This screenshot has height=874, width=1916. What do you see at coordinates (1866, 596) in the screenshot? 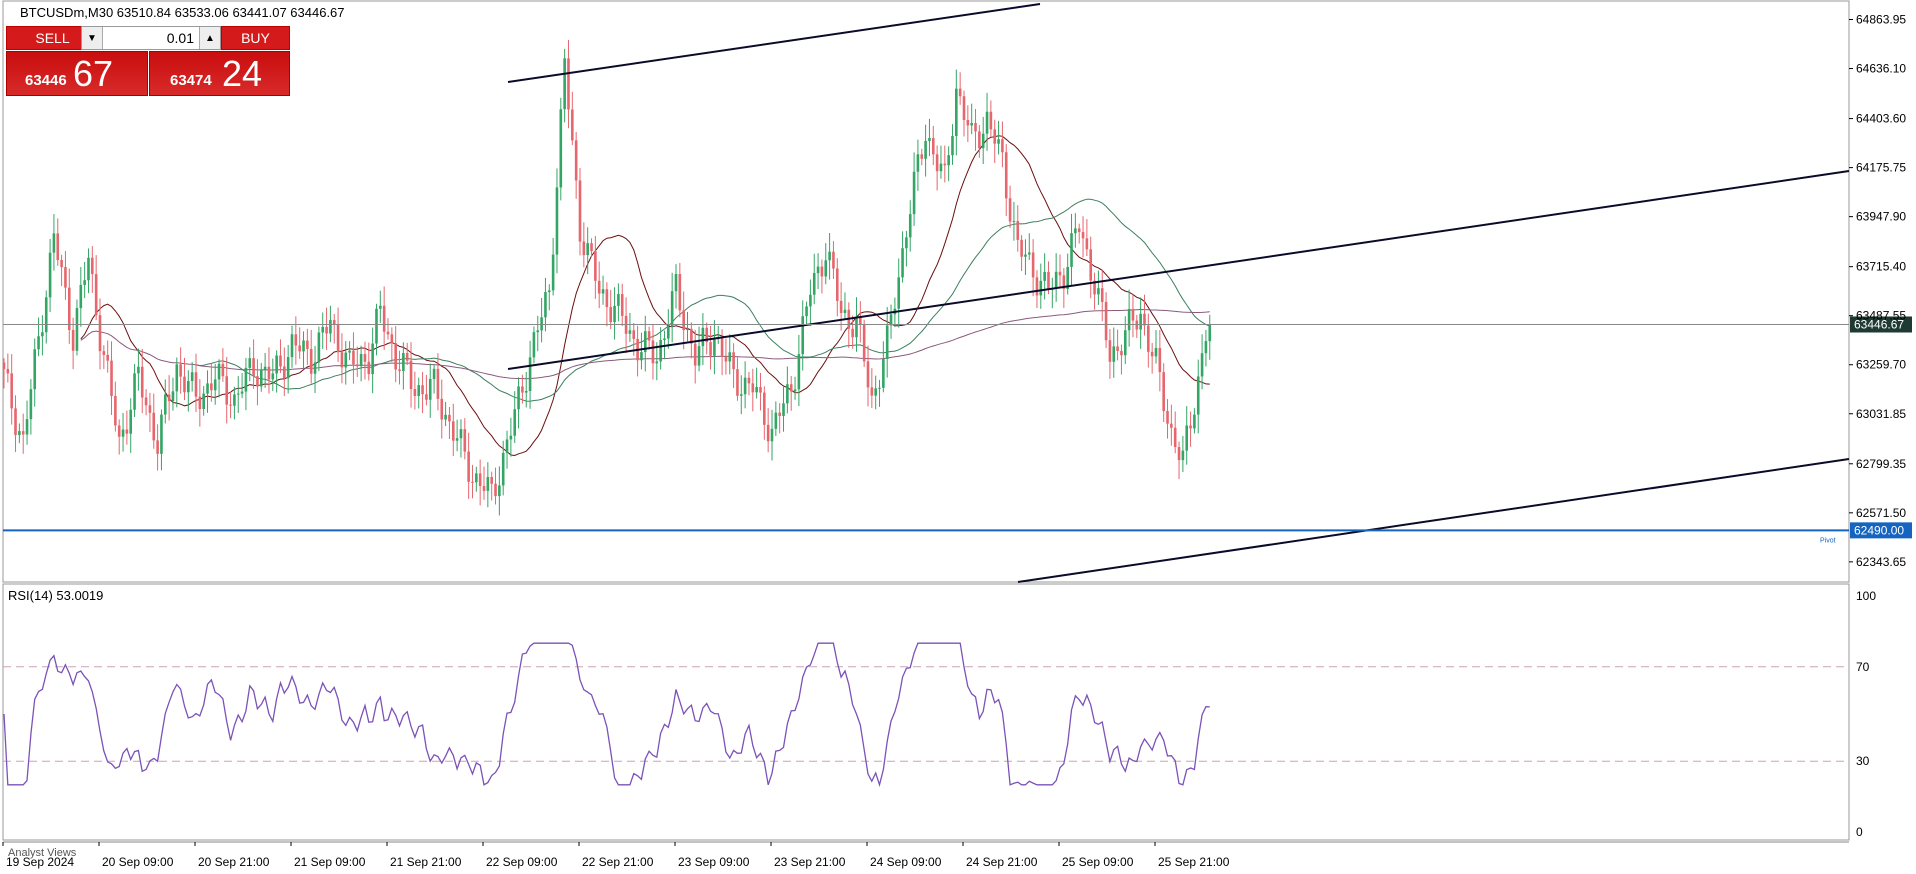
I see `rsi-axis-label: 100` at bounding box center [1866, 596].